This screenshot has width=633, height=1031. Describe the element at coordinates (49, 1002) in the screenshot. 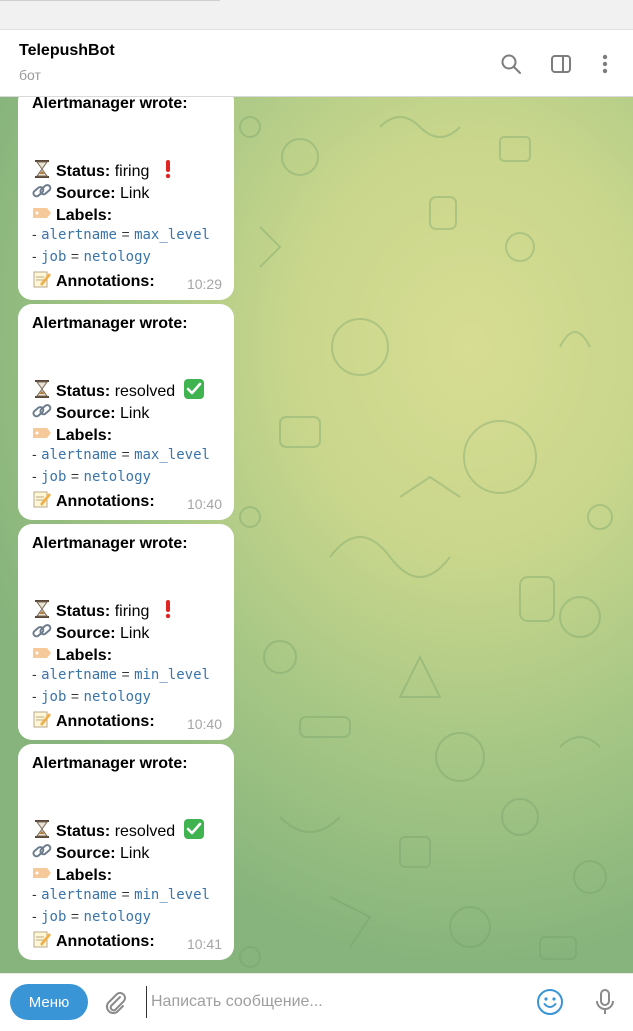

I see `menu-button: Меню` at that location.